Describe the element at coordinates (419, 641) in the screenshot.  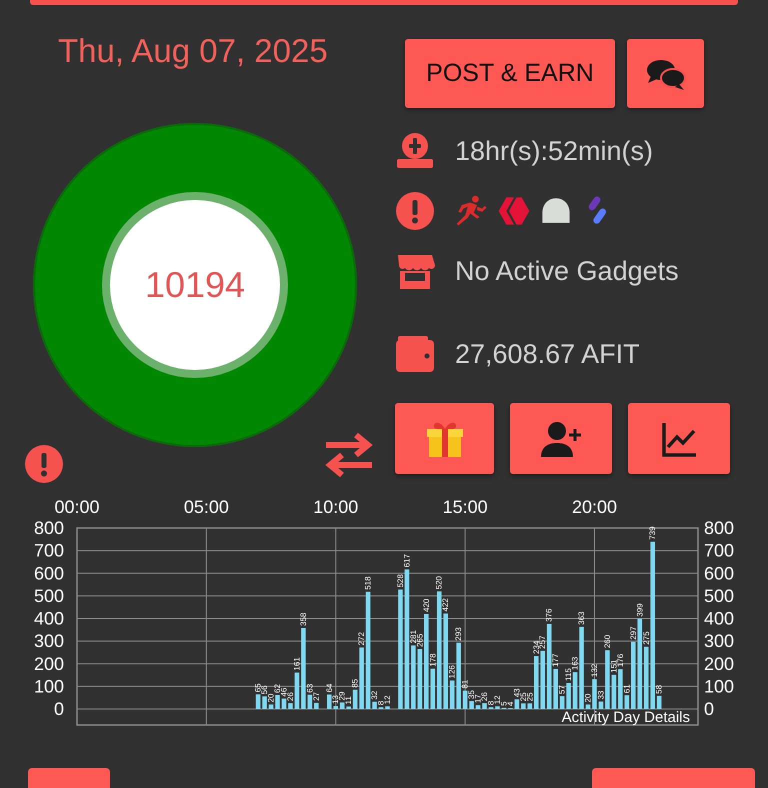
I see `value-label: 265` at that location.